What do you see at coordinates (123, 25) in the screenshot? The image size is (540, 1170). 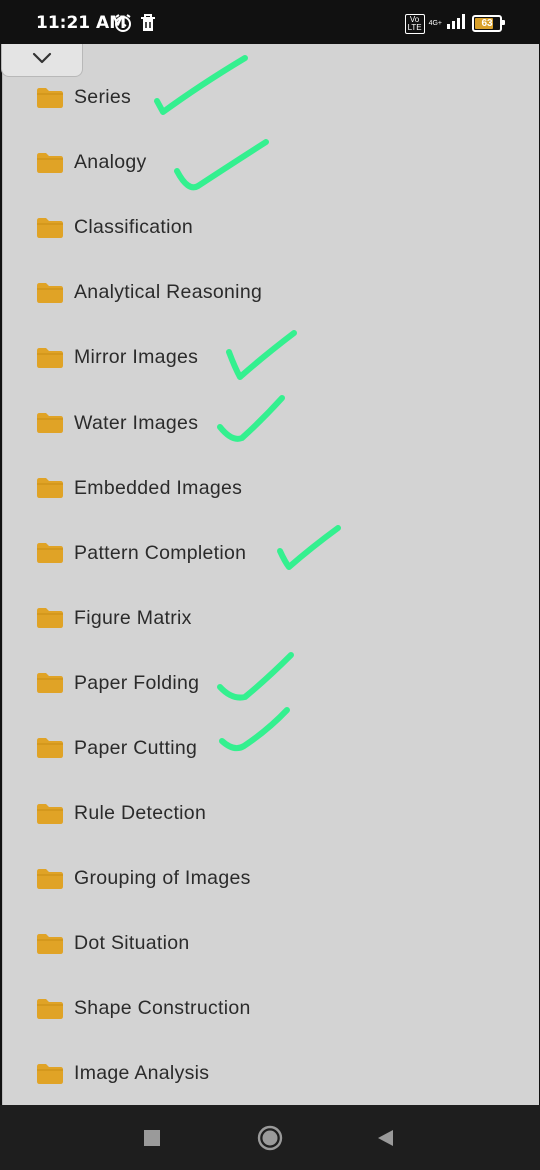 I see `alarm-icon` at bounding box center [123, 25].